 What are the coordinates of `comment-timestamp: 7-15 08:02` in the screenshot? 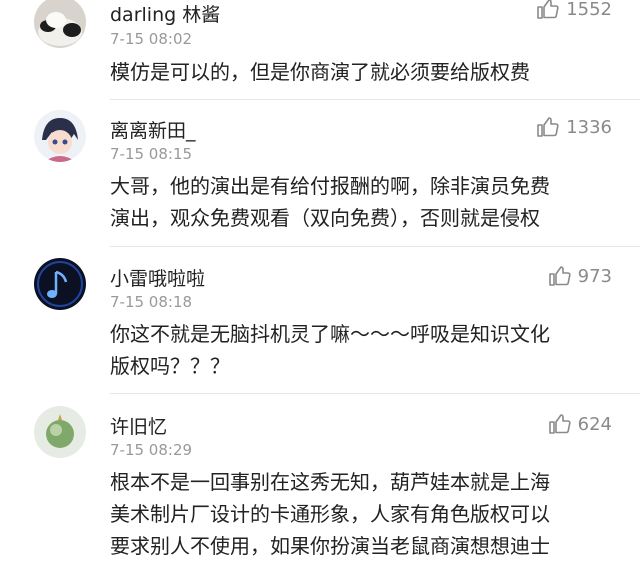 It's located at (151, 39).